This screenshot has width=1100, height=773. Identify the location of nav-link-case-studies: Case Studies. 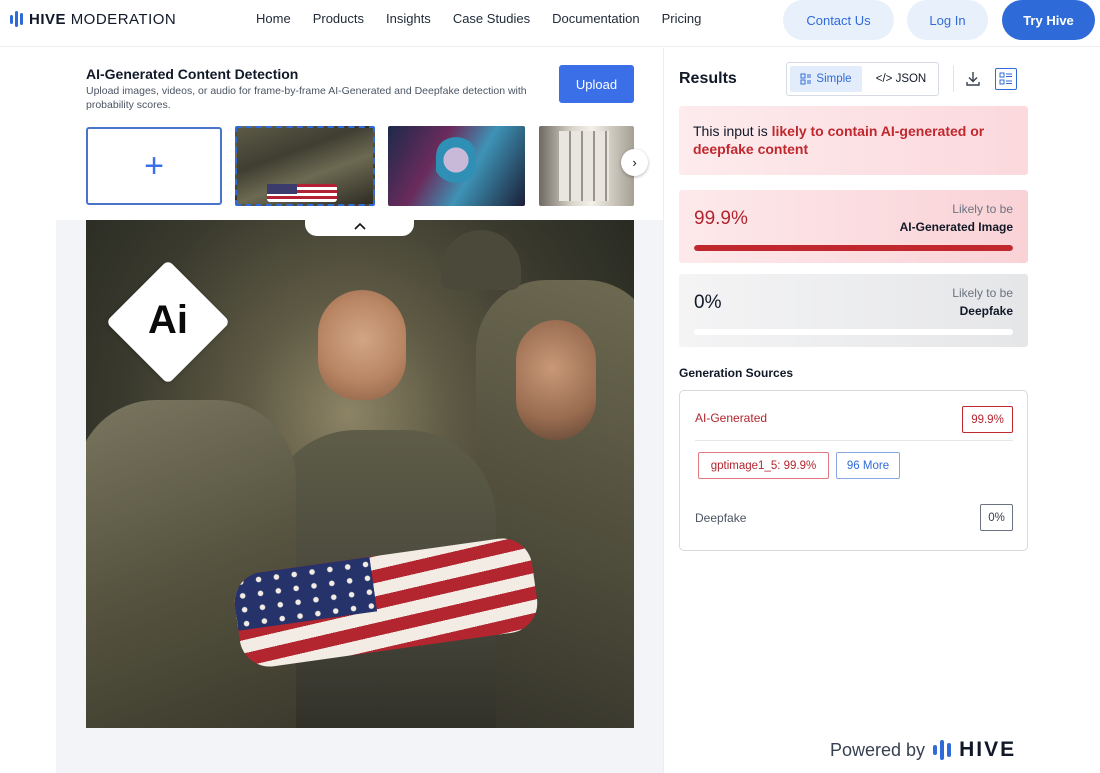
(491, 18).